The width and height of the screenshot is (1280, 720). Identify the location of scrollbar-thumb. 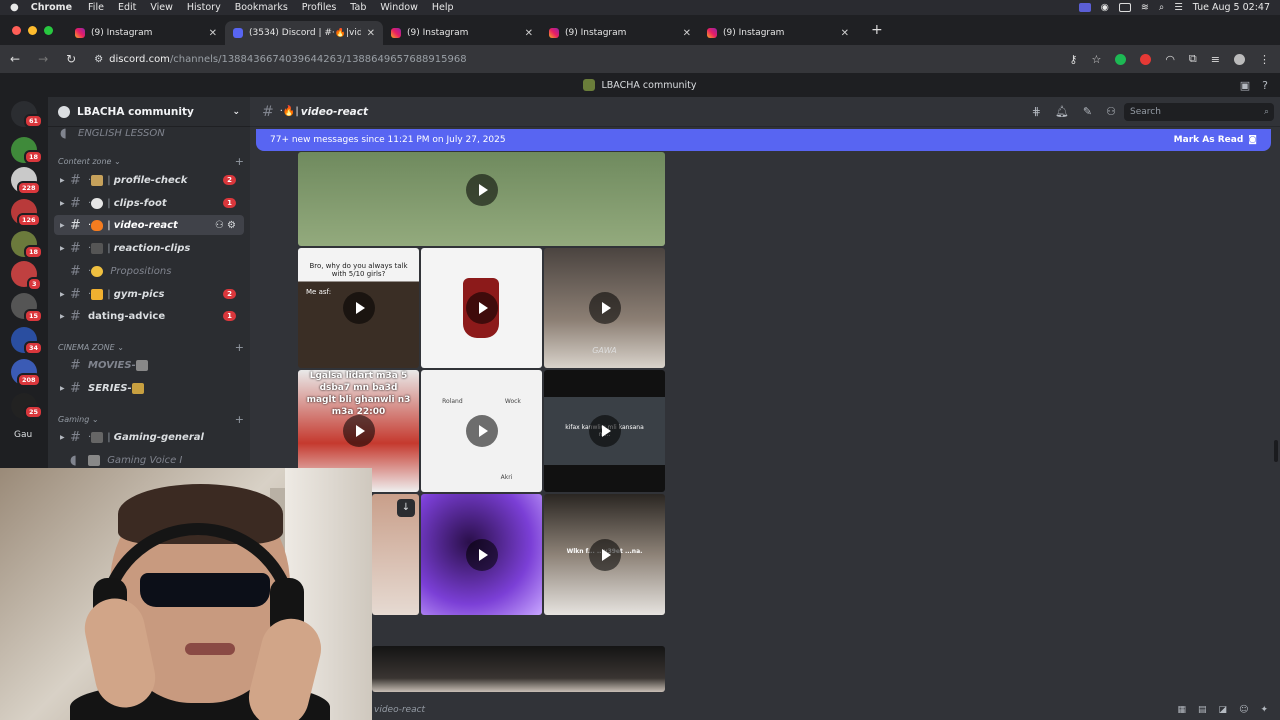
(1276, 451).